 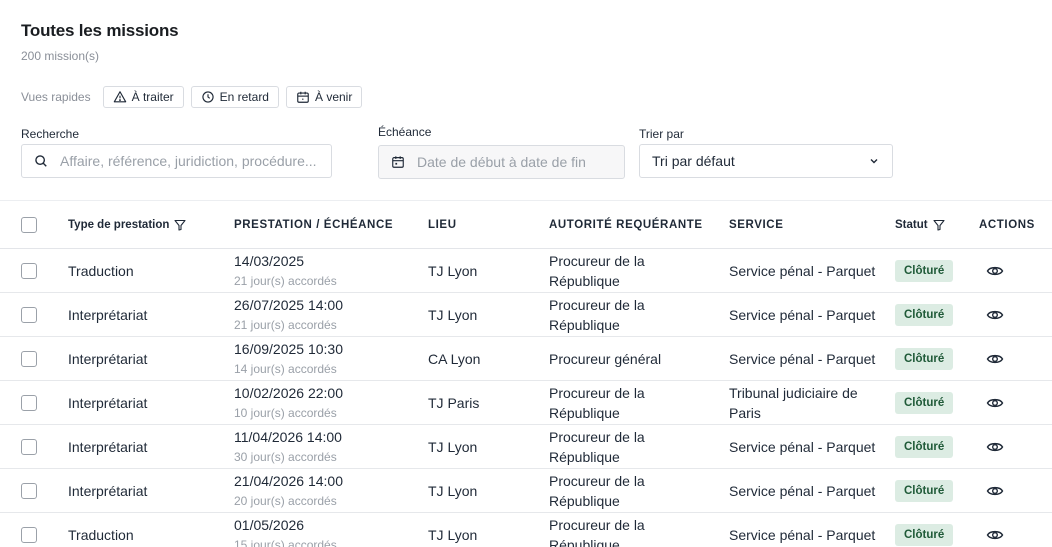 What do you see at coordinates (119, 97) in the screenshot?
I see `warning-triangle-icon` at bounding box center [119, 97].